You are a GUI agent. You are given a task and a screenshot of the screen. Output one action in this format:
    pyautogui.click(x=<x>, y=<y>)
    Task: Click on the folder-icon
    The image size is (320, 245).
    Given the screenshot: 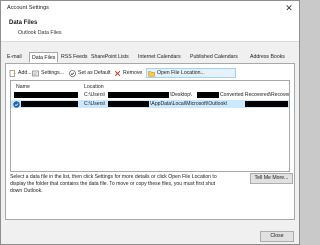 What is the action you would take?
    pyautogui.click(x=151, y=73)
    